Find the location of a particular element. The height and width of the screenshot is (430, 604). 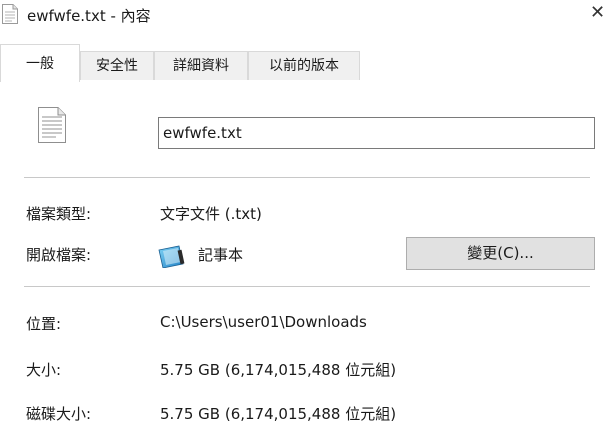

tab-security: 安全性 is located at coordinates (117, 65).